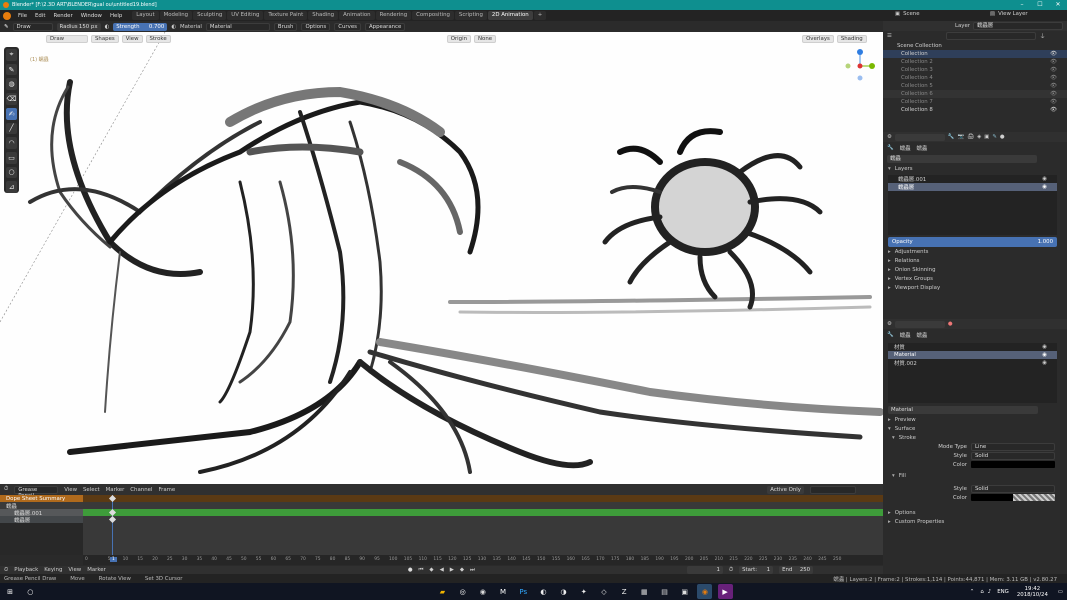  Describe the element at coordinates (858, 66) in the screenshot. I see `navigation-gizmo` at that location.